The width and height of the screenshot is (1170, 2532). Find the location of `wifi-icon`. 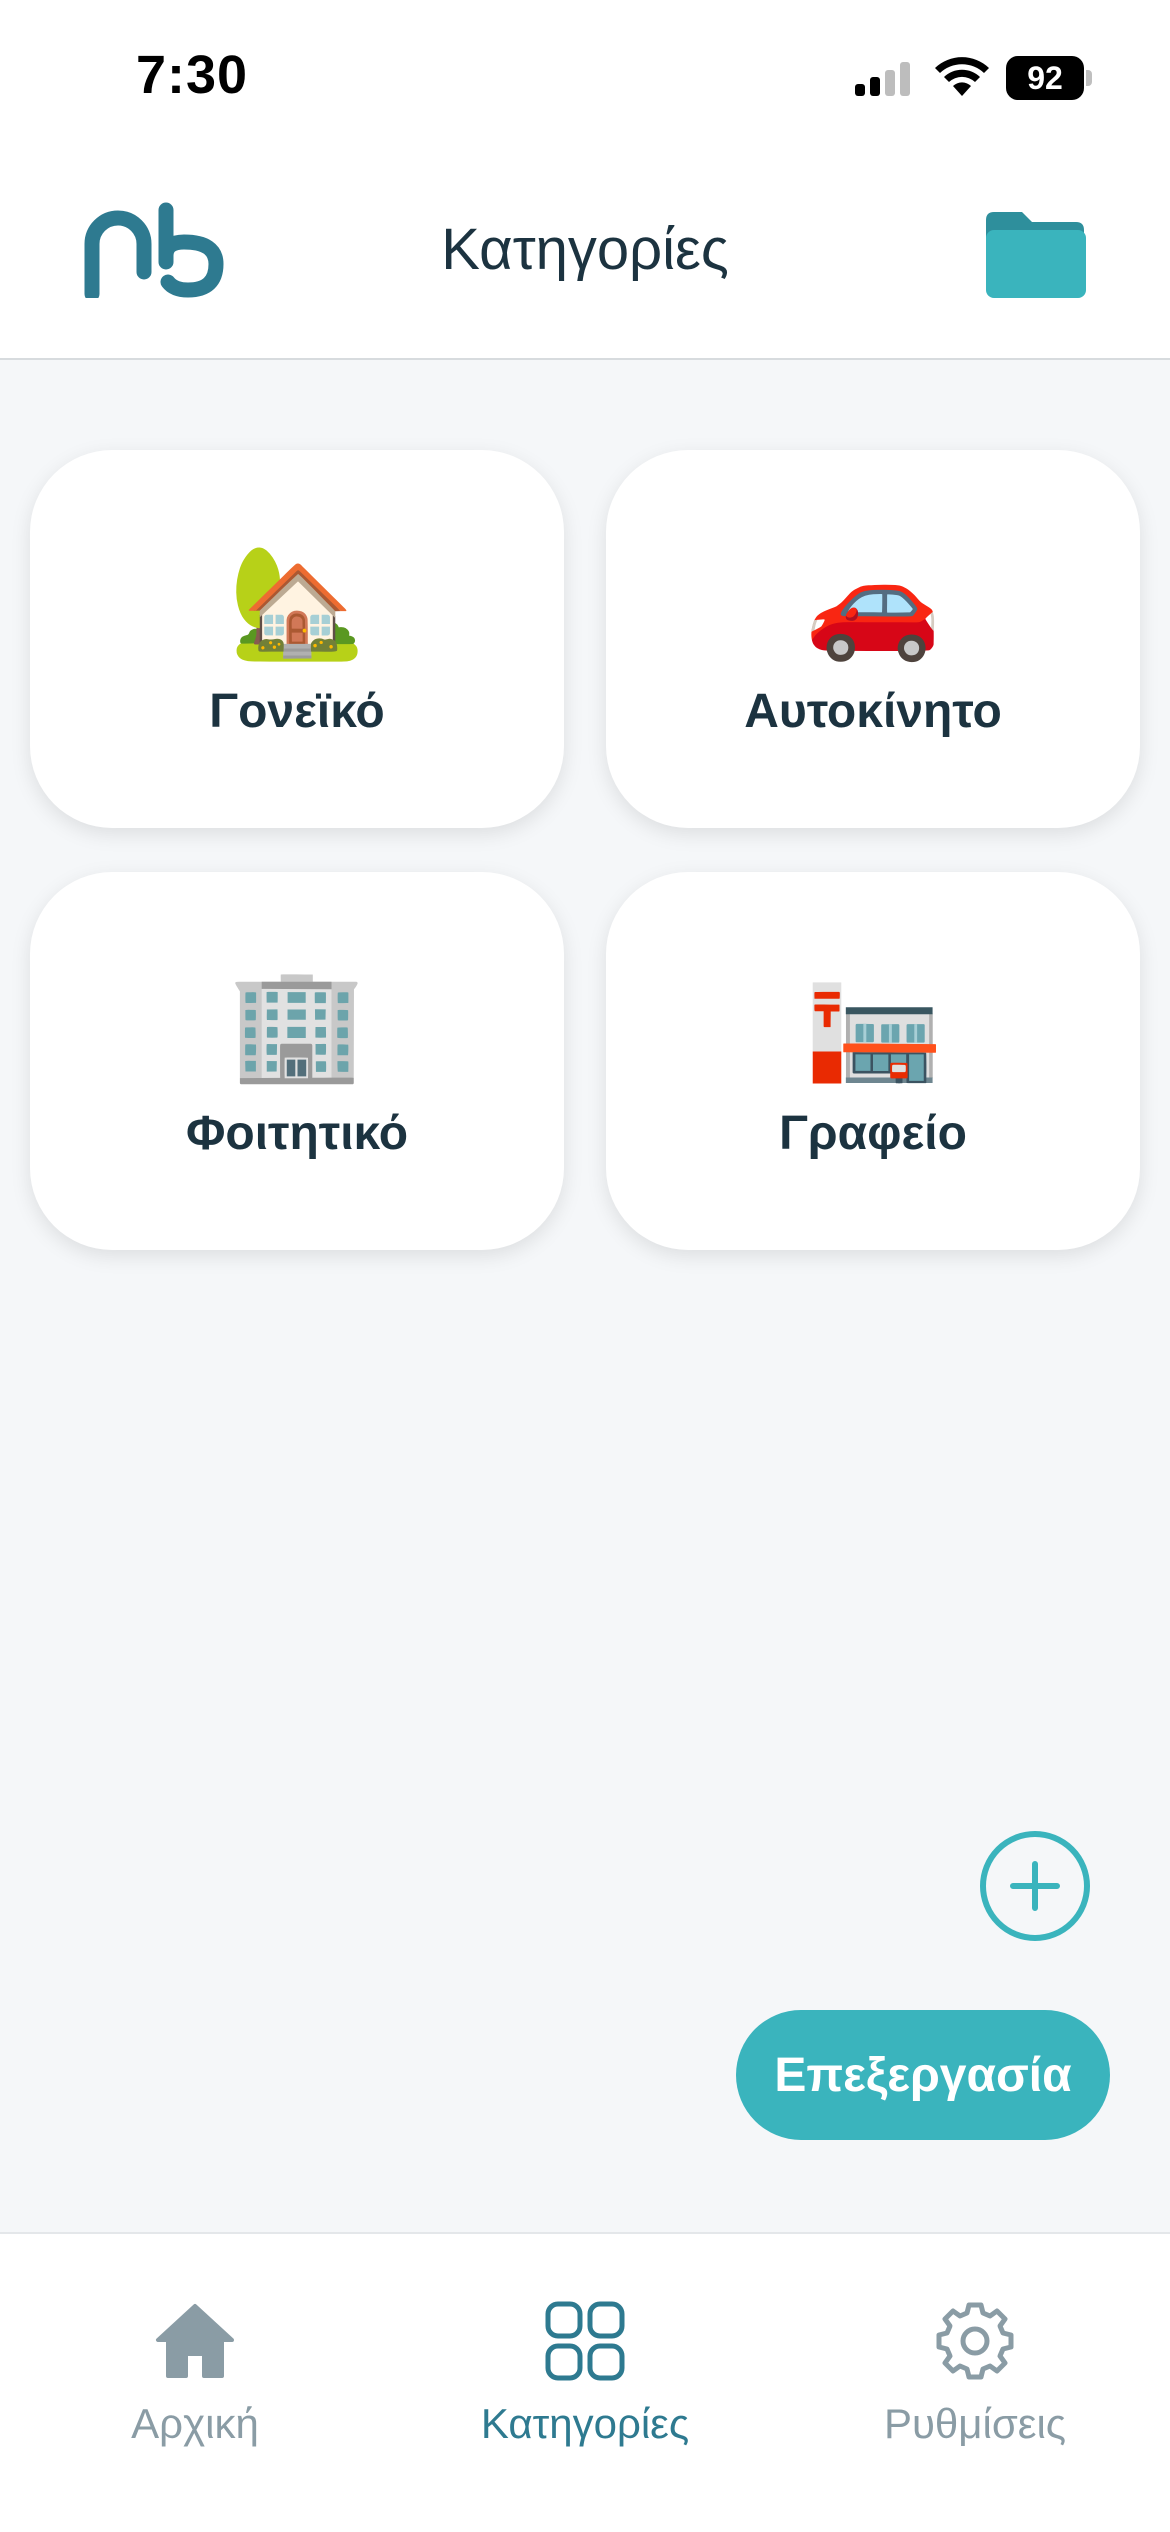

wifi-icon is located at coordinates (962, 76).